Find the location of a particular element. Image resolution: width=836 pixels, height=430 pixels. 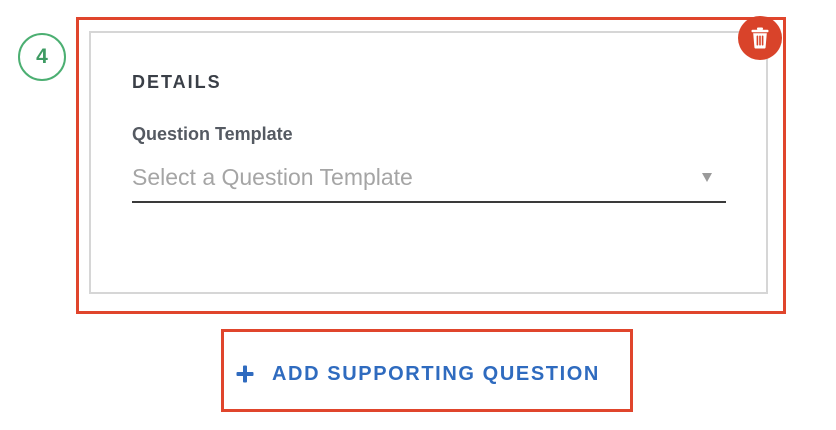

trash-icon is located at coordinates (760, 38).